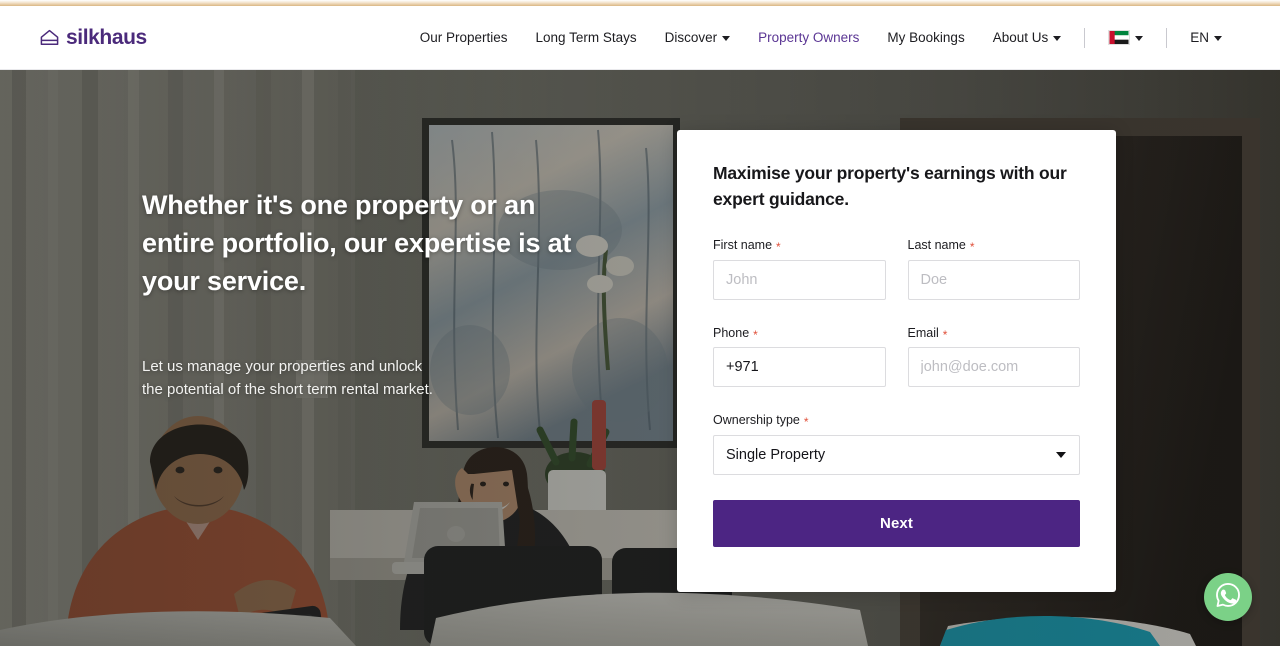 The height and width of the screenshot is (646, 1280). What do you see at coordinates (1119, 37) in the screenshot?
I see `uae-flag-icon` at bounding box center [1119, 37].